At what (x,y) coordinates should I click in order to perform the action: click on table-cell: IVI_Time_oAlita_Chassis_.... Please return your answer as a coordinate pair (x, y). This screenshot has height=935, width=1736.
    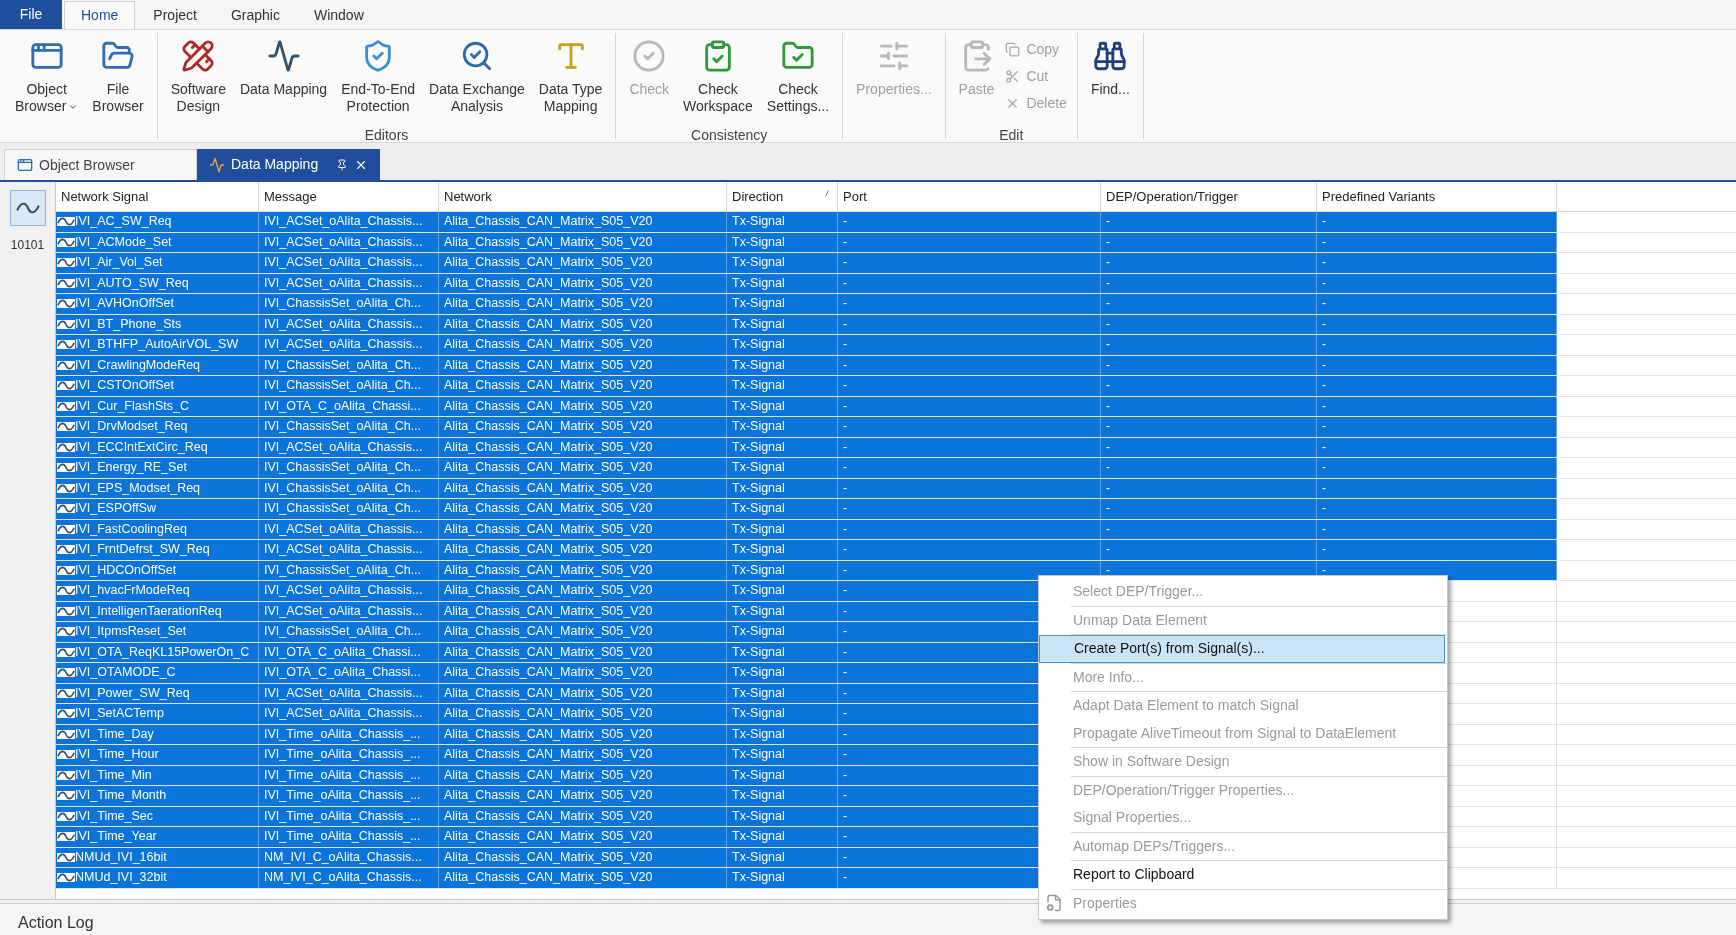
    Looking at the image, I should click on (349, 837).